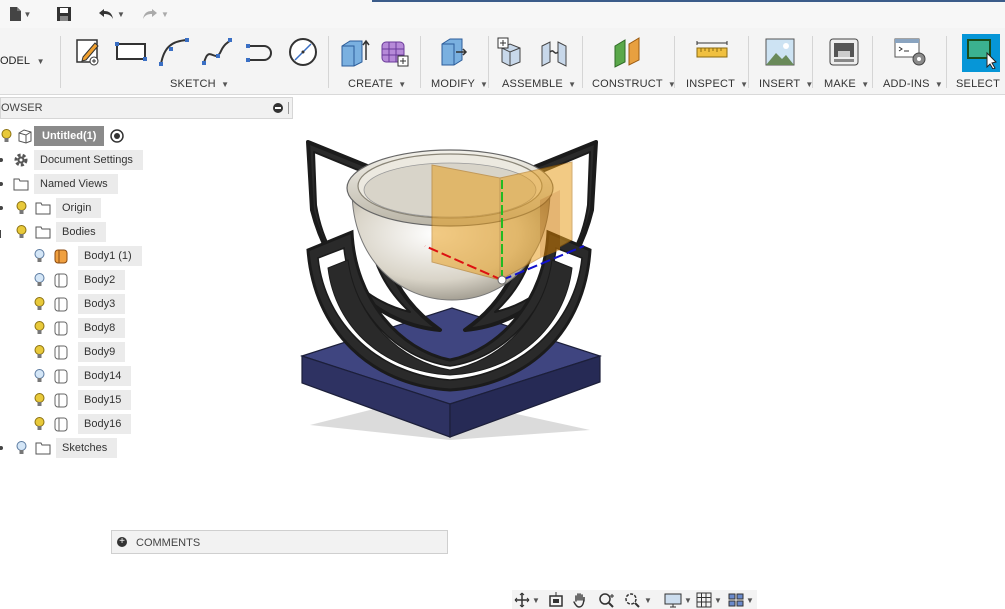 Image resolution: width=1005 pixels, height=609 pixels. Describe the element at coordinates (451, 372) in the screenshot. I see `base-plate` at that location.